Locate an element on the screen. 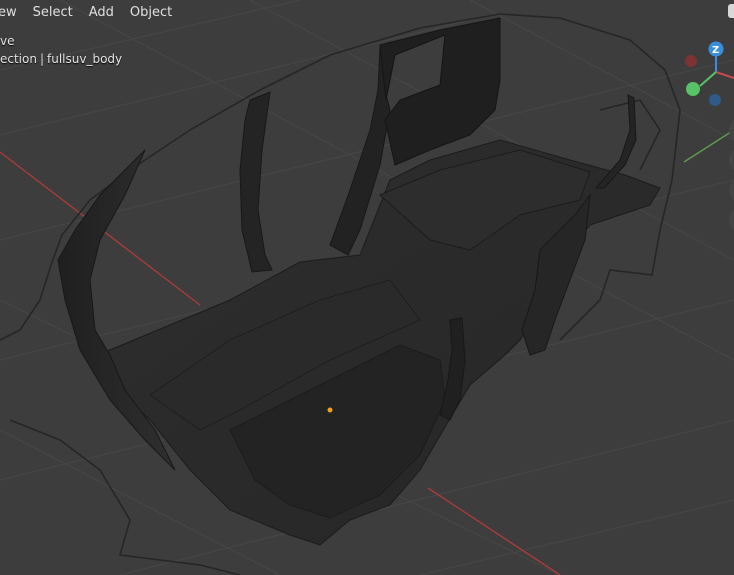 This screenshot has width=734, height=575. viewport-mode-text: ve is located at coordinates (7, 41).